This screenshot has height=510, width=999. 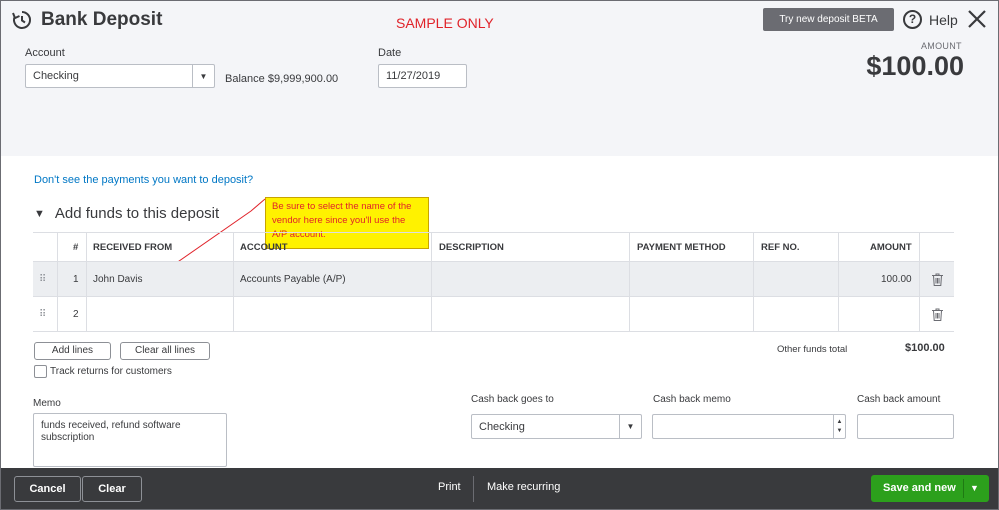 I want to click on row-number: 2, so click(x=76, y=314).